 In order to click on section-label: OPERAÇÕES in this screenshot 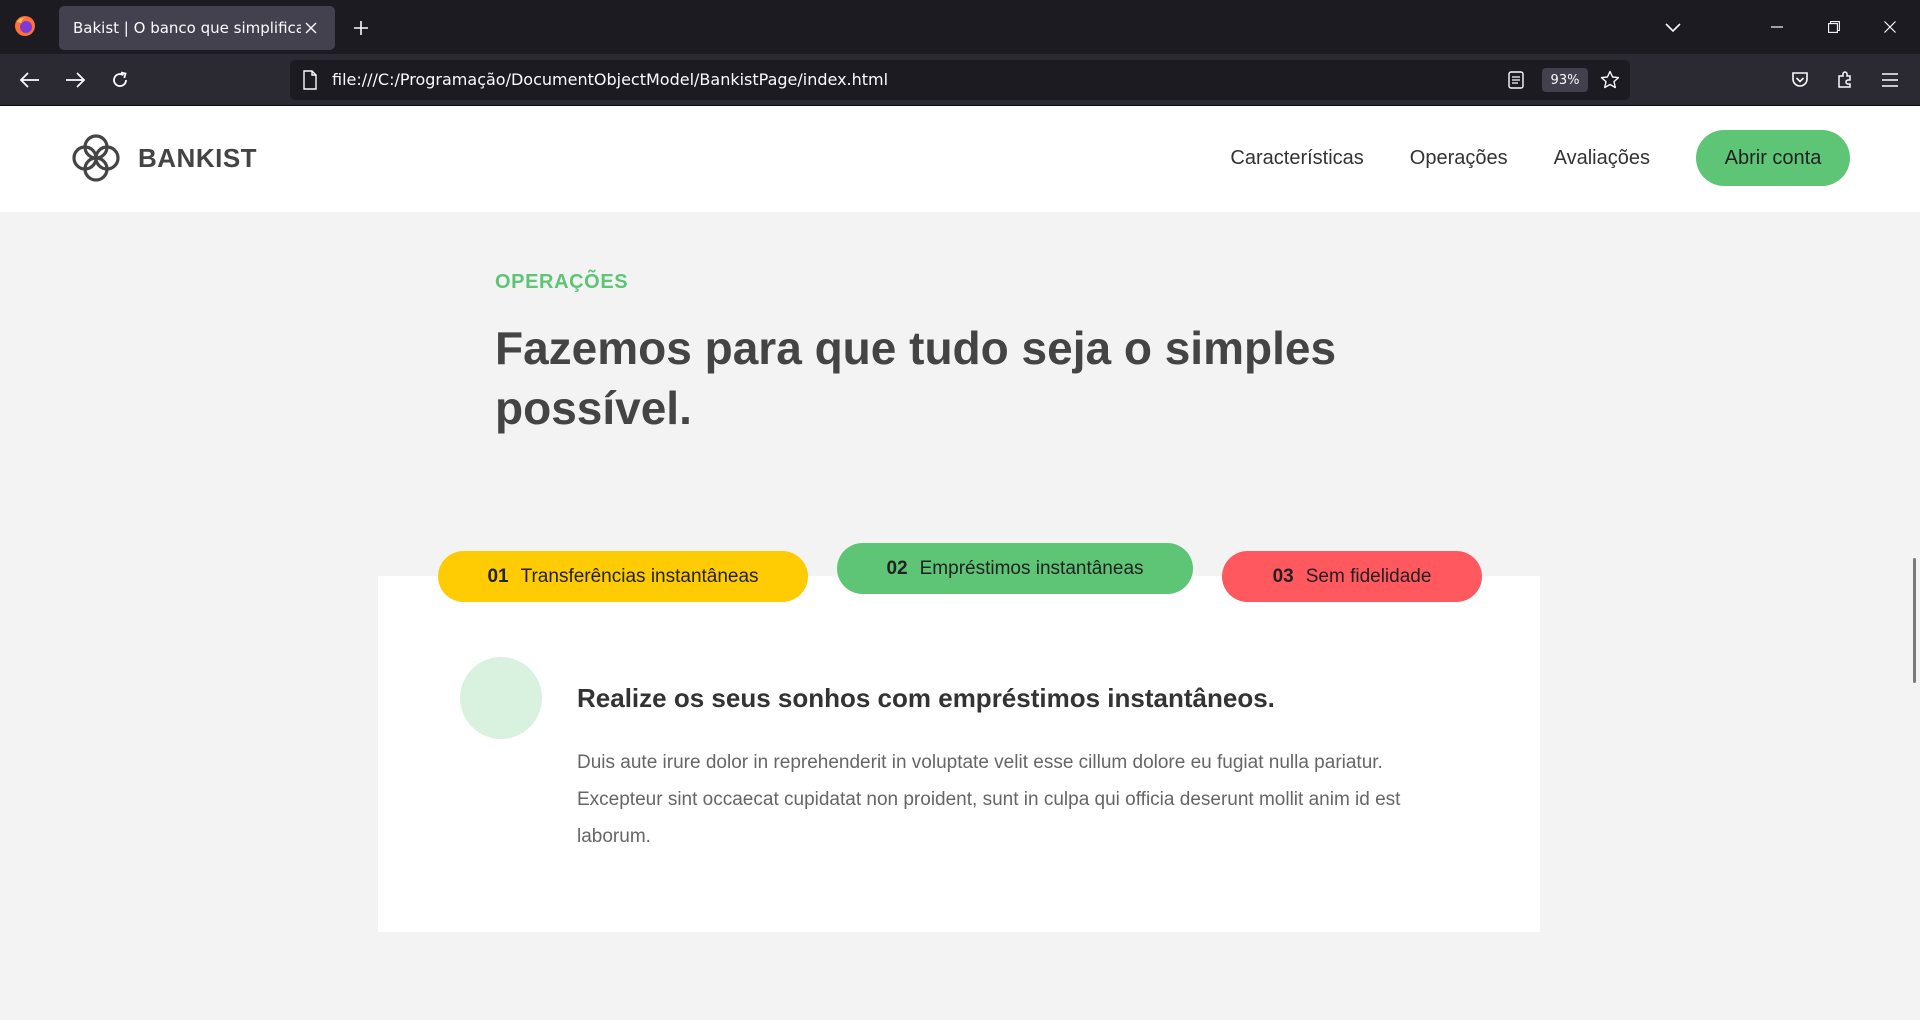, I will do `click(562, 282)`.